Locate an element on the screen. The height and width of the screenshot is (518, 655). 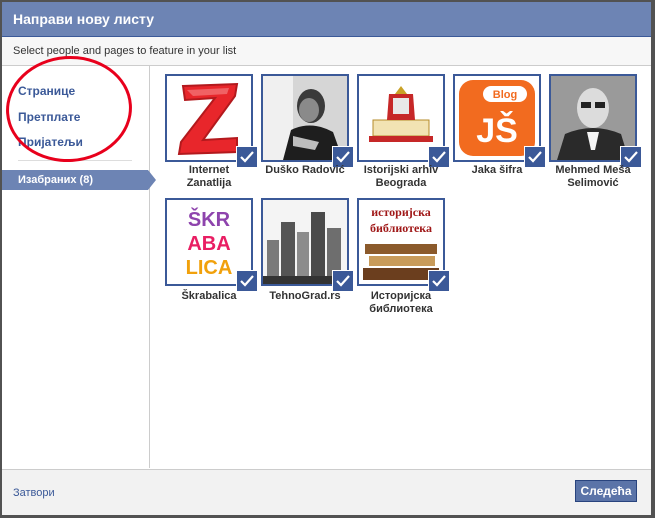
page-tile-skrabalica: ŠKR ABA LICA Škrabalica is located at coordinates (211, 250).